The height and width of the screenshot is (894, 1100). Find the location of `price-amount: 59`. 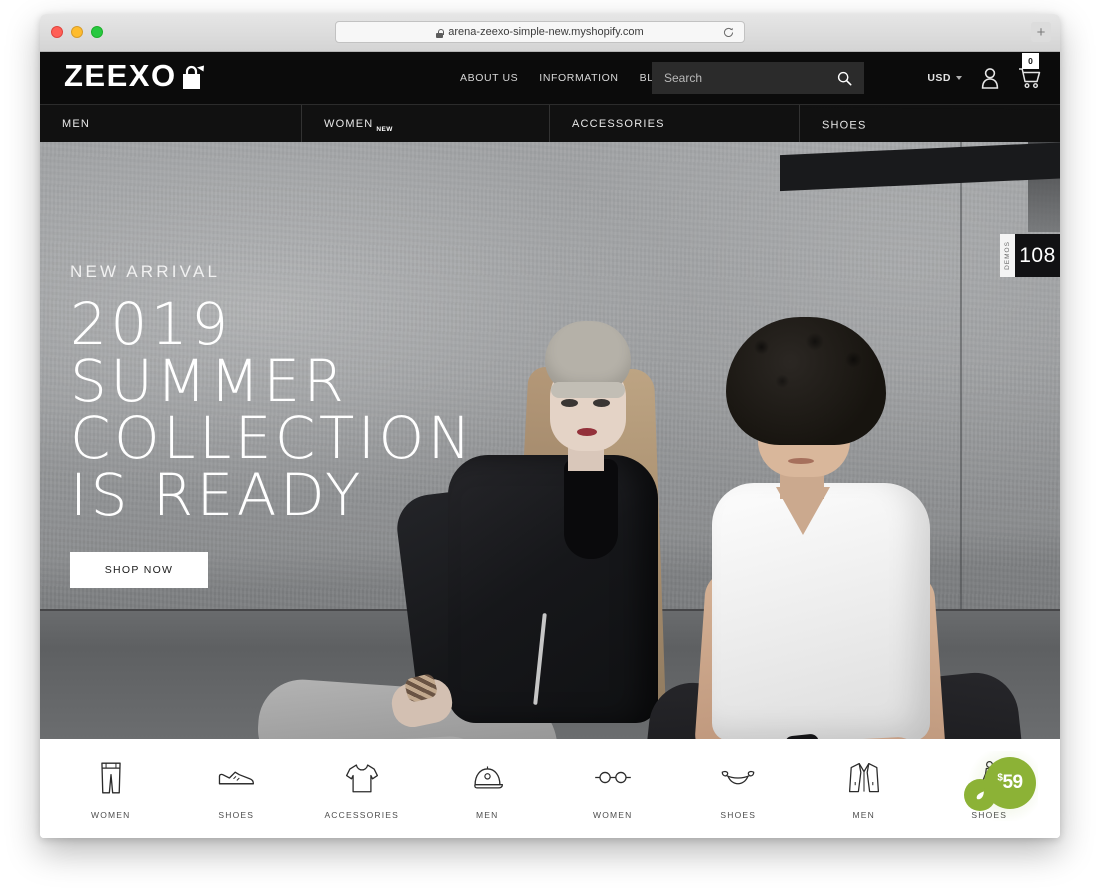

price-amount: 59 is located at coordinates (1012, 782).